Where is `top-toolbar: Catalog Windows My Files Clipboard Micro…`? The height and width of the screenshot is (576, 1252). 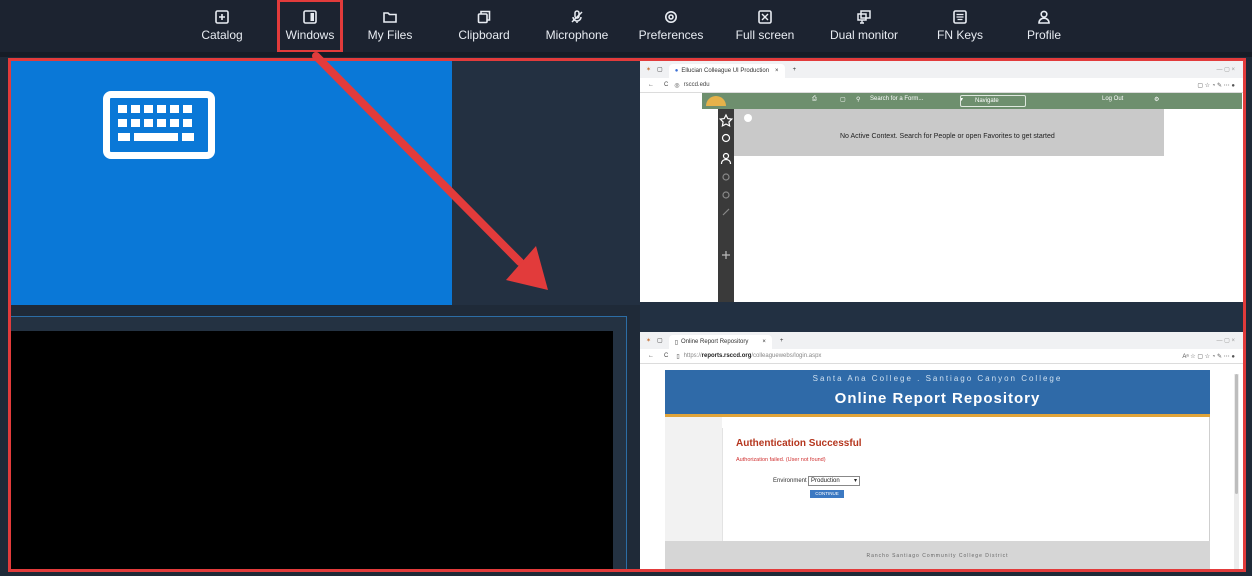 top-toolbar: Catalog Windows My Files Clipboard Micro… is located at coordinates (626, 26).